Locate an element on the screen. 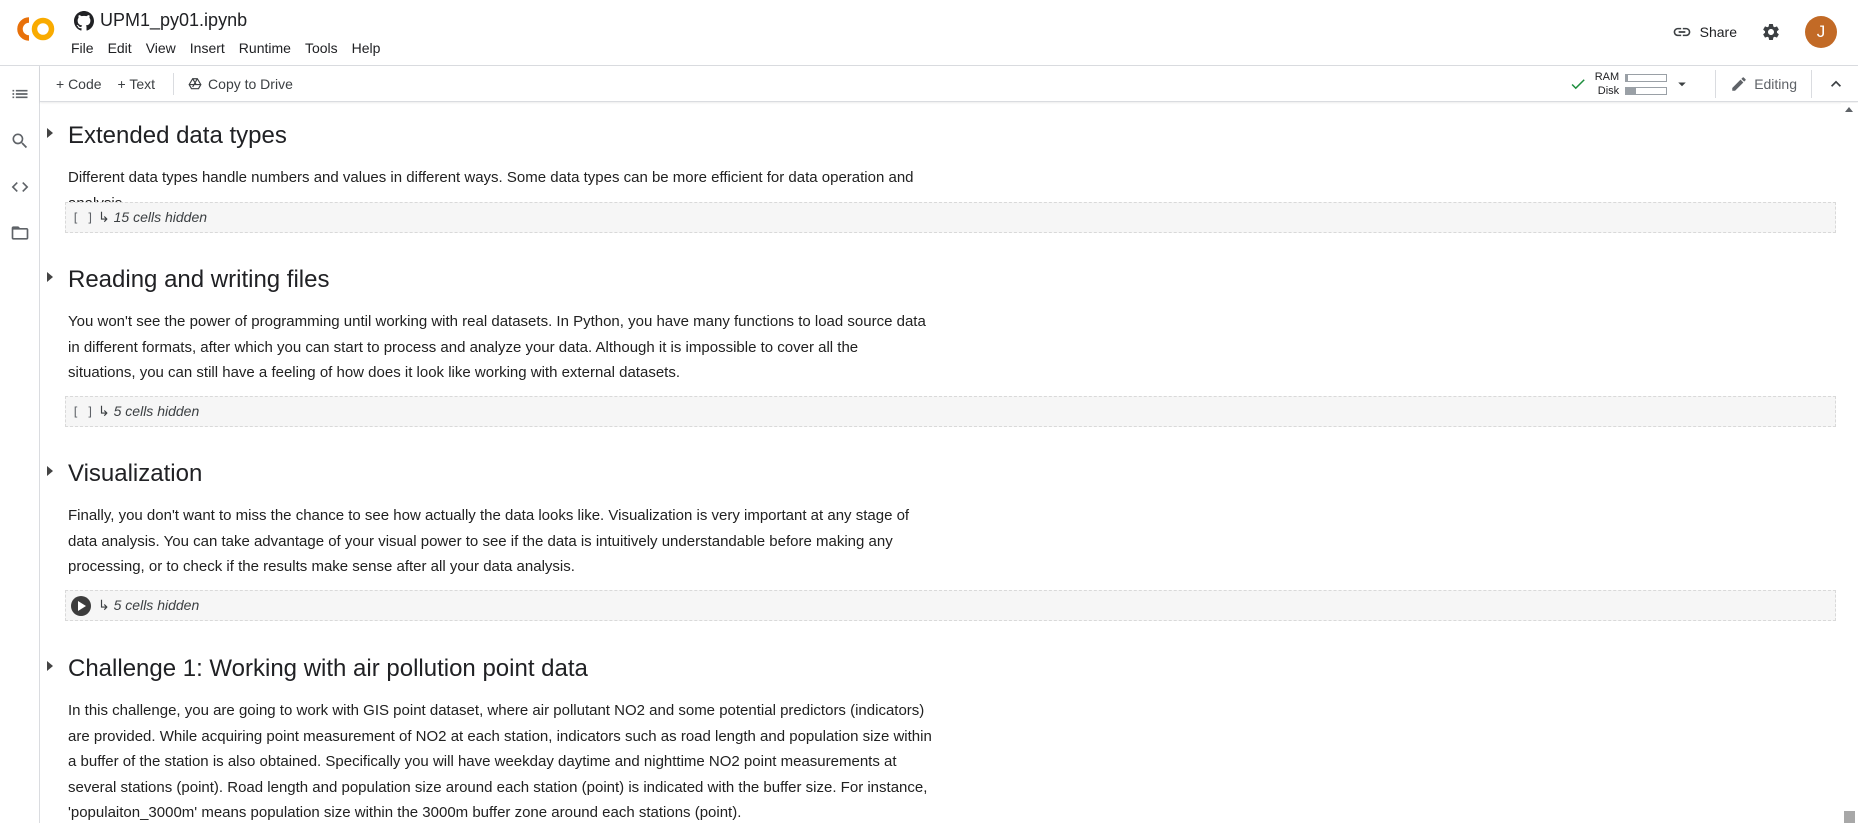 Image resolution: width=1858 pixels, height=823 pixels. files-icon is located at coordinates (20, 233).